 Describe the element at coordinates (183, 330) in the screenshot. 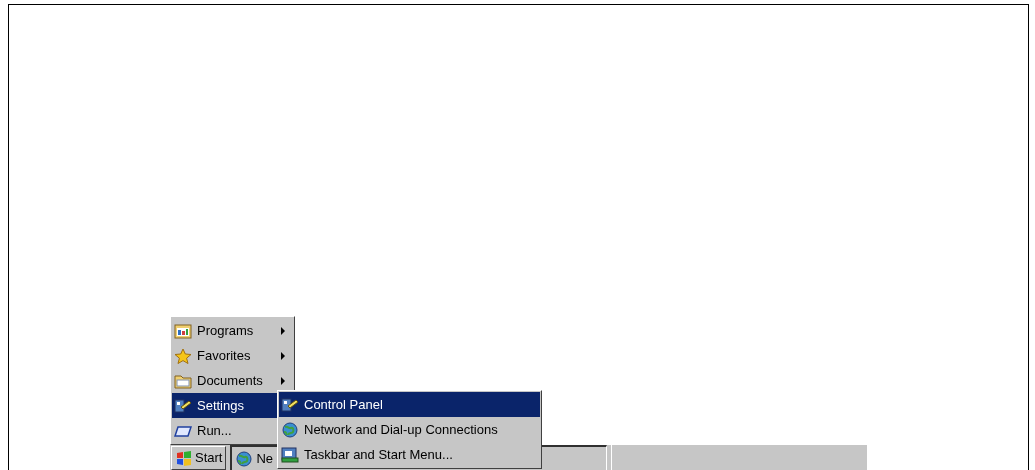

I see `programs-icon` at that location.